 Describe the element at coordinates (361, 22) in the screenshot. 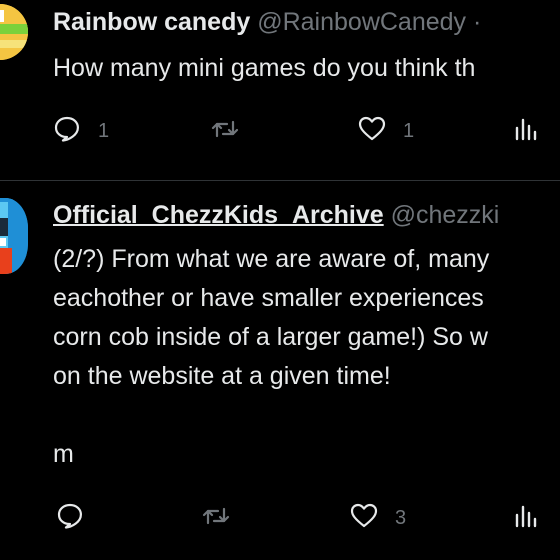

I see `user-handle: @RainbowCanedy` at that location.